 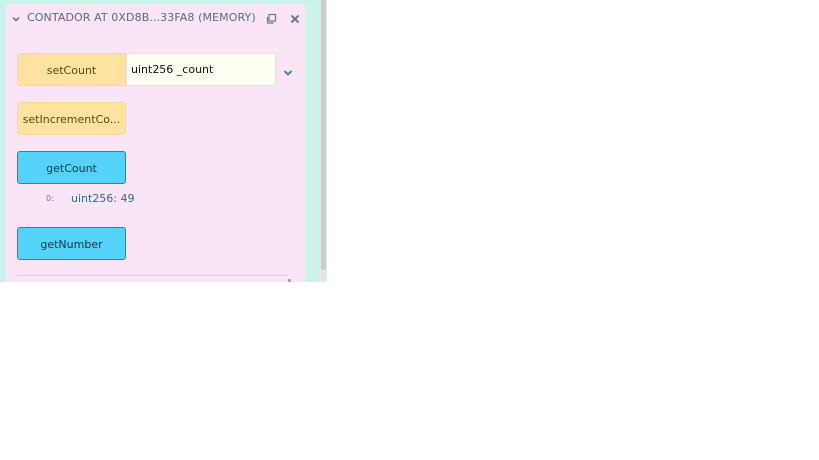 I want to click on scrollbar, so click(x=323, y=141).